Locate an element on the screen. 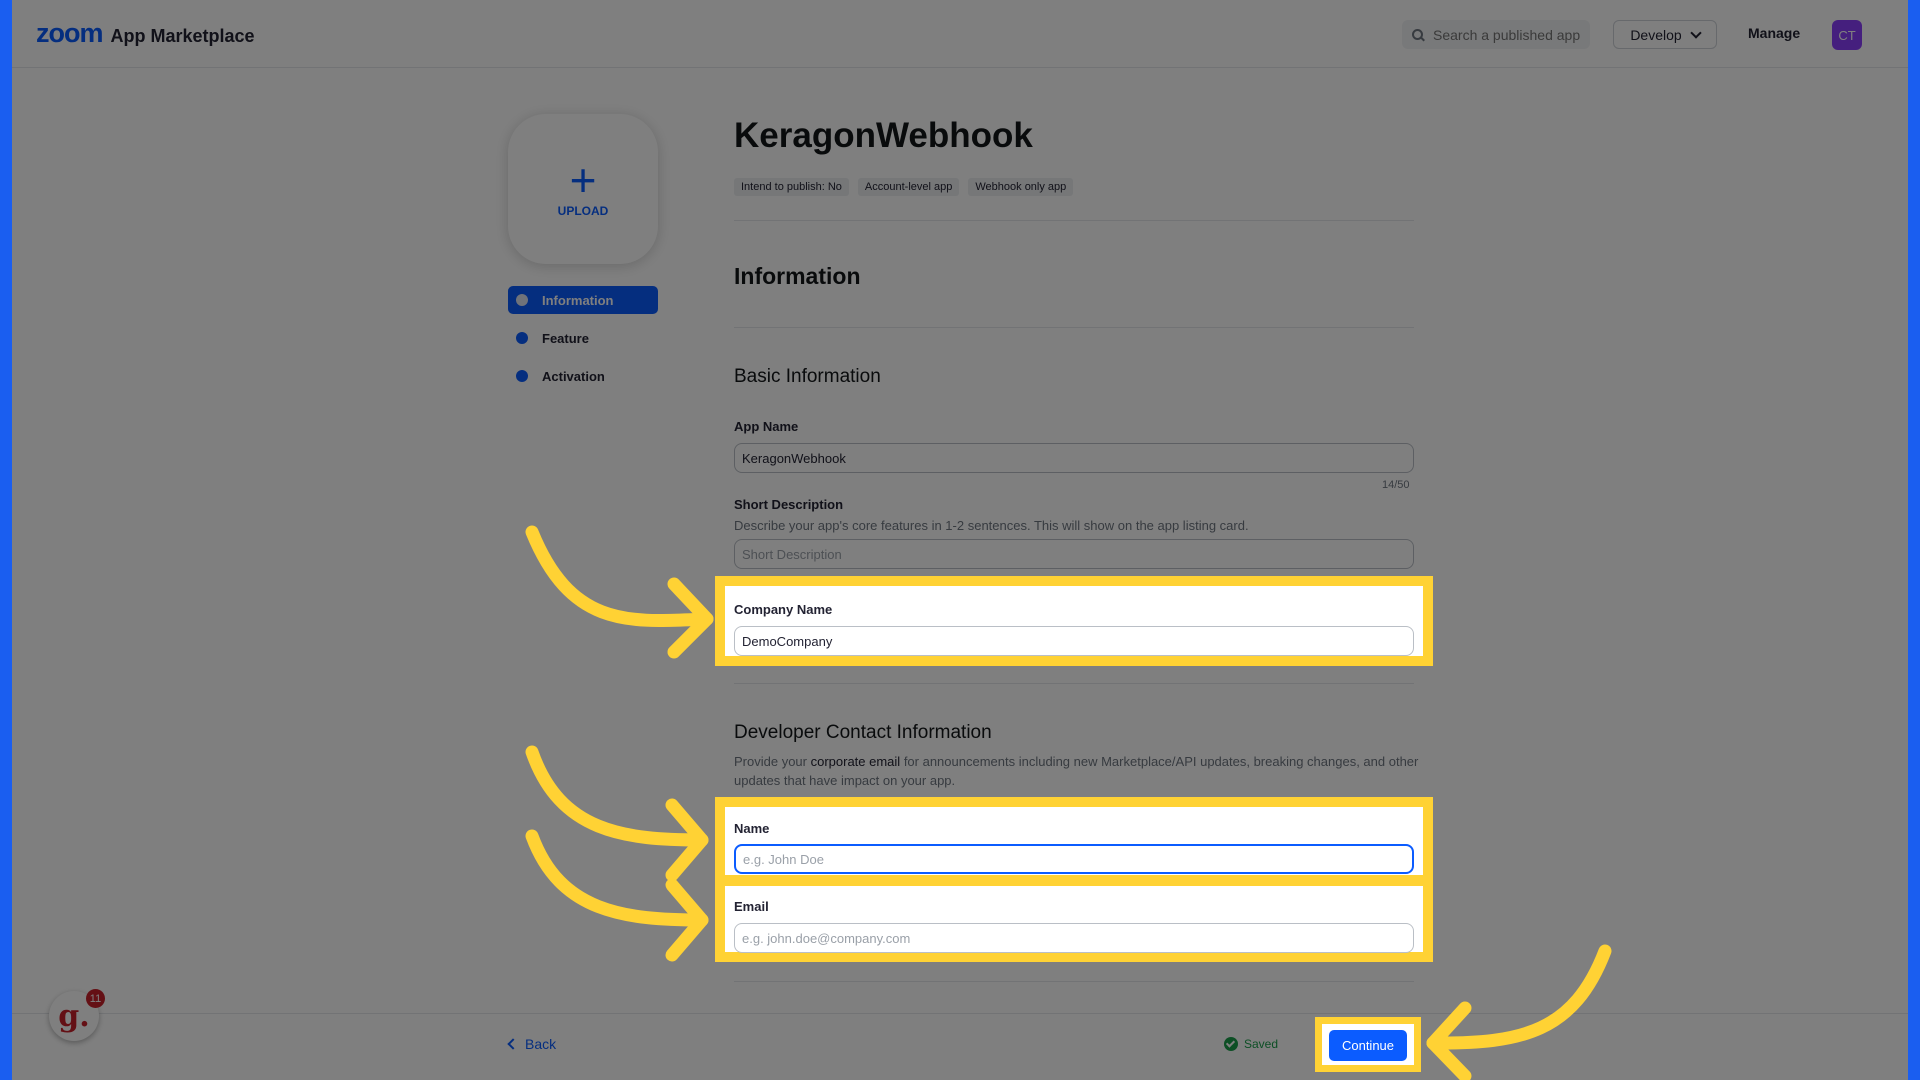 The width and height of the screenshot is (1920, 1080). chevron-left-icon is located at coordinates (513, 1044).